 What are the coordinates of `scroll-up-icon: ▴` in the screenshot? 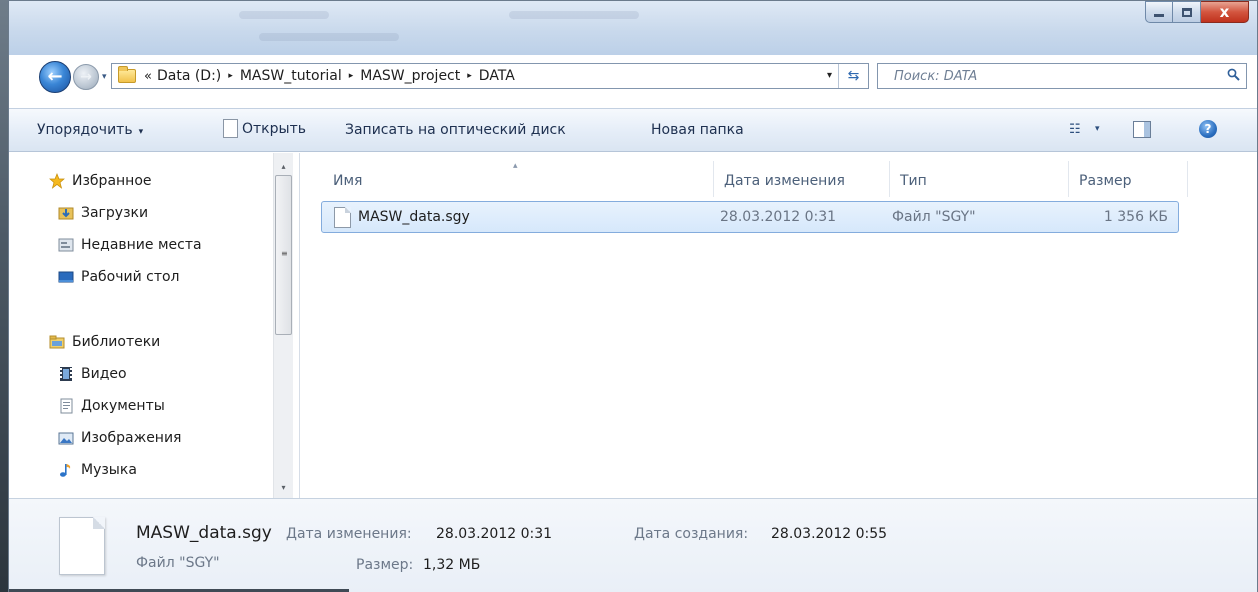 It's located at (283, 166).